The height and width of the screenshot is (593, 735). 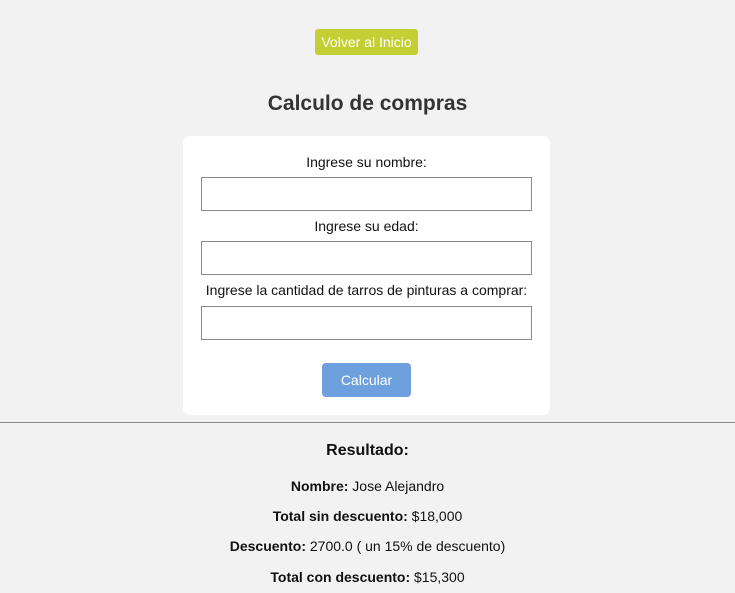 I want to click on calculate-button: Calcular, so click(x=366, y=380).